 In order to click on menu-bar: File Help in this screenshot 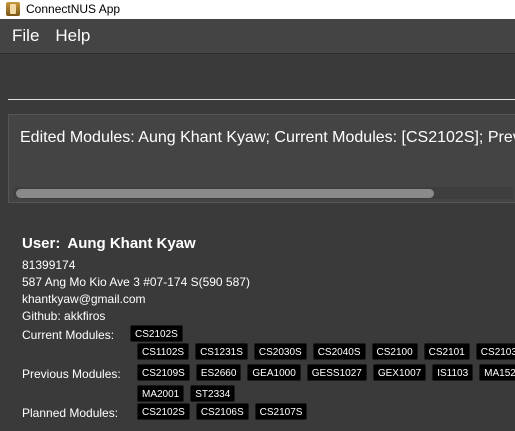, I will do `click(257, 36)`.